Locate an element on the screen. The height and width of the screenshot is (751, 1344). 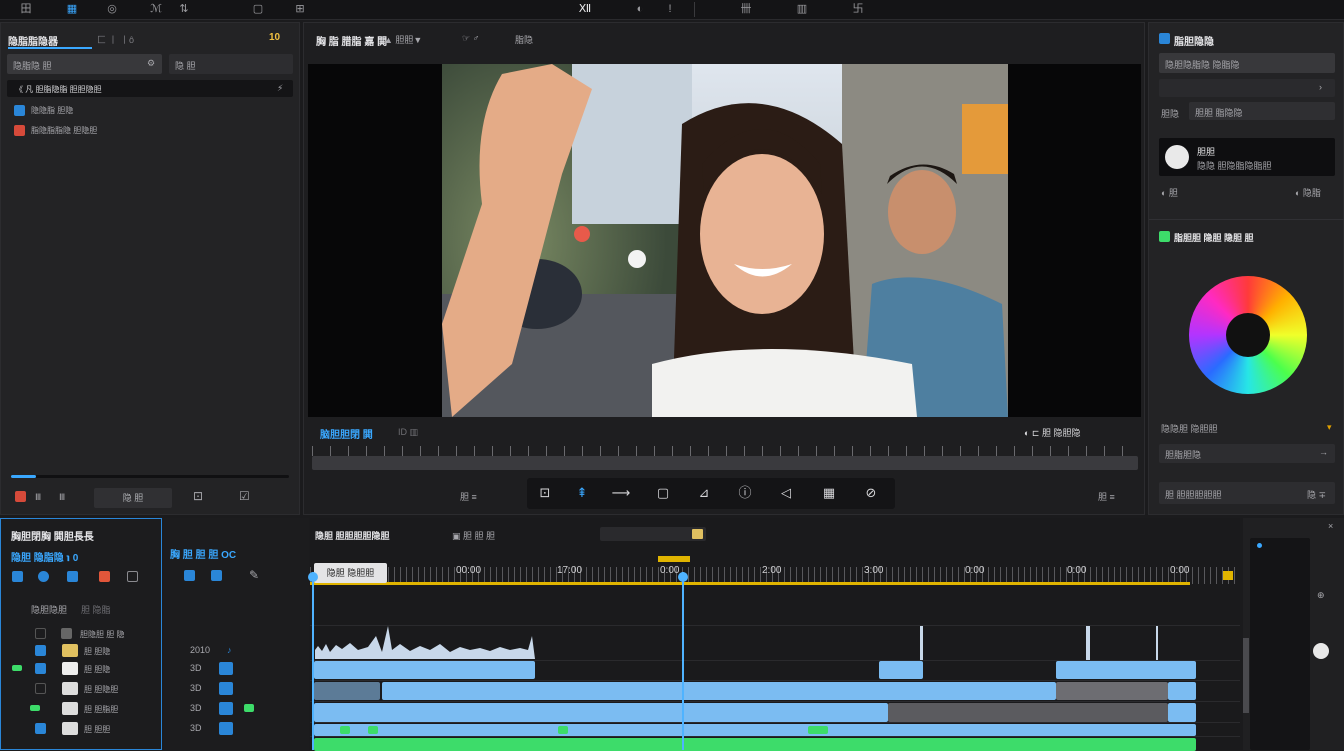
media-item-selected: 《 凡 胆脂隐脂 胆胆隐胆 ⚡ is located at coordinates (150, 88).